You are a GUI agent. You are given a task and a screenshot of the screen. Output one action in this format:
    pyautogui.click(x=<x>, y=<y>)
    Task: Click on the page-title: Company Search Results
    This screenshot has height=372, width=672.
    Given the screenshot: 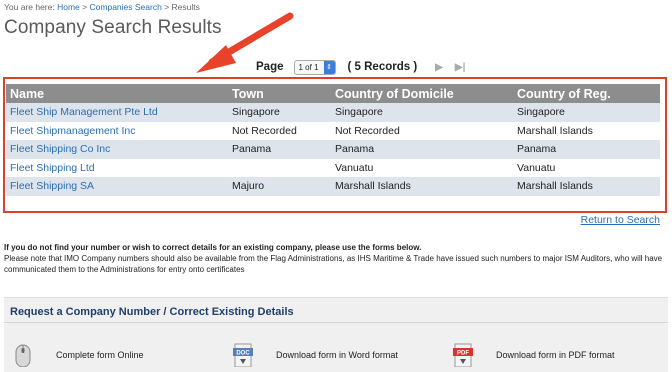 What is the action you would take?
    pyautogui.click(x=113, y=27)
    